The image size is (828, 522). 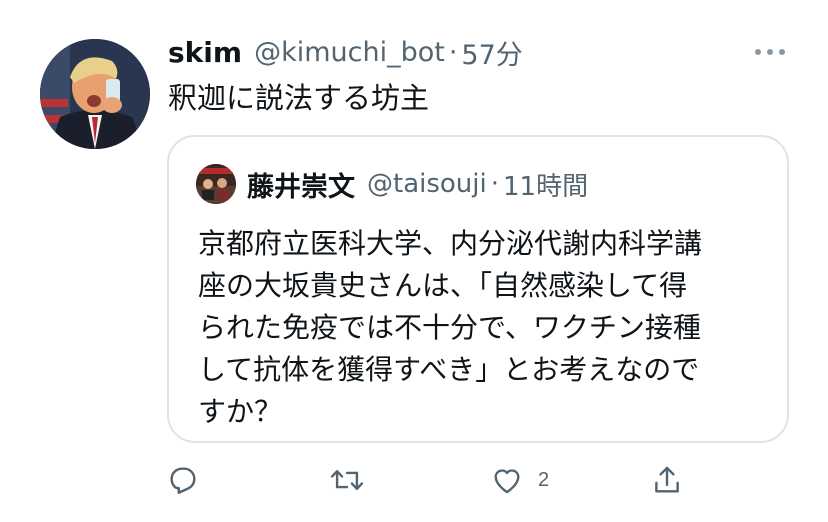 I want to click on quoted-tweet-header: 藤井崇文 @taisouji · 11時間, so click(x=417, y=184).